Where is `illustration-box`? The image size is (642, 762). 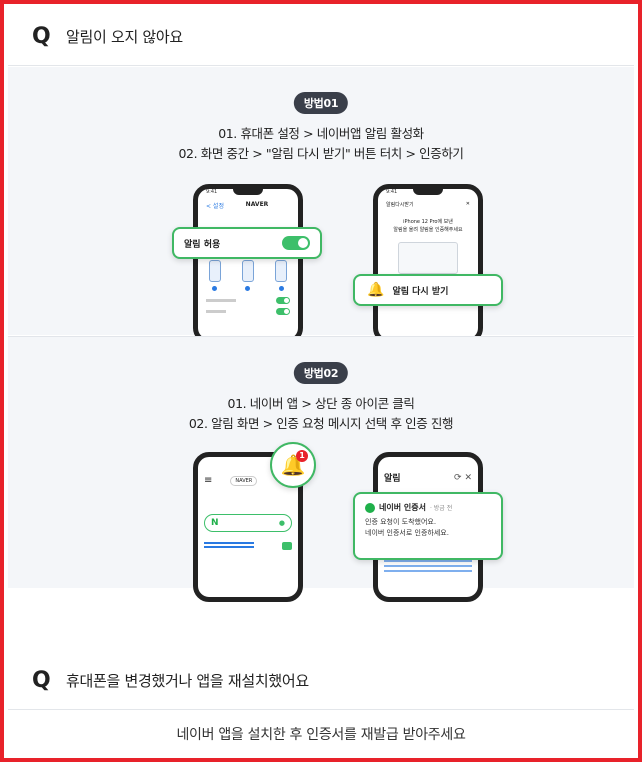
illustration-box is located at coordinates (428, 258).